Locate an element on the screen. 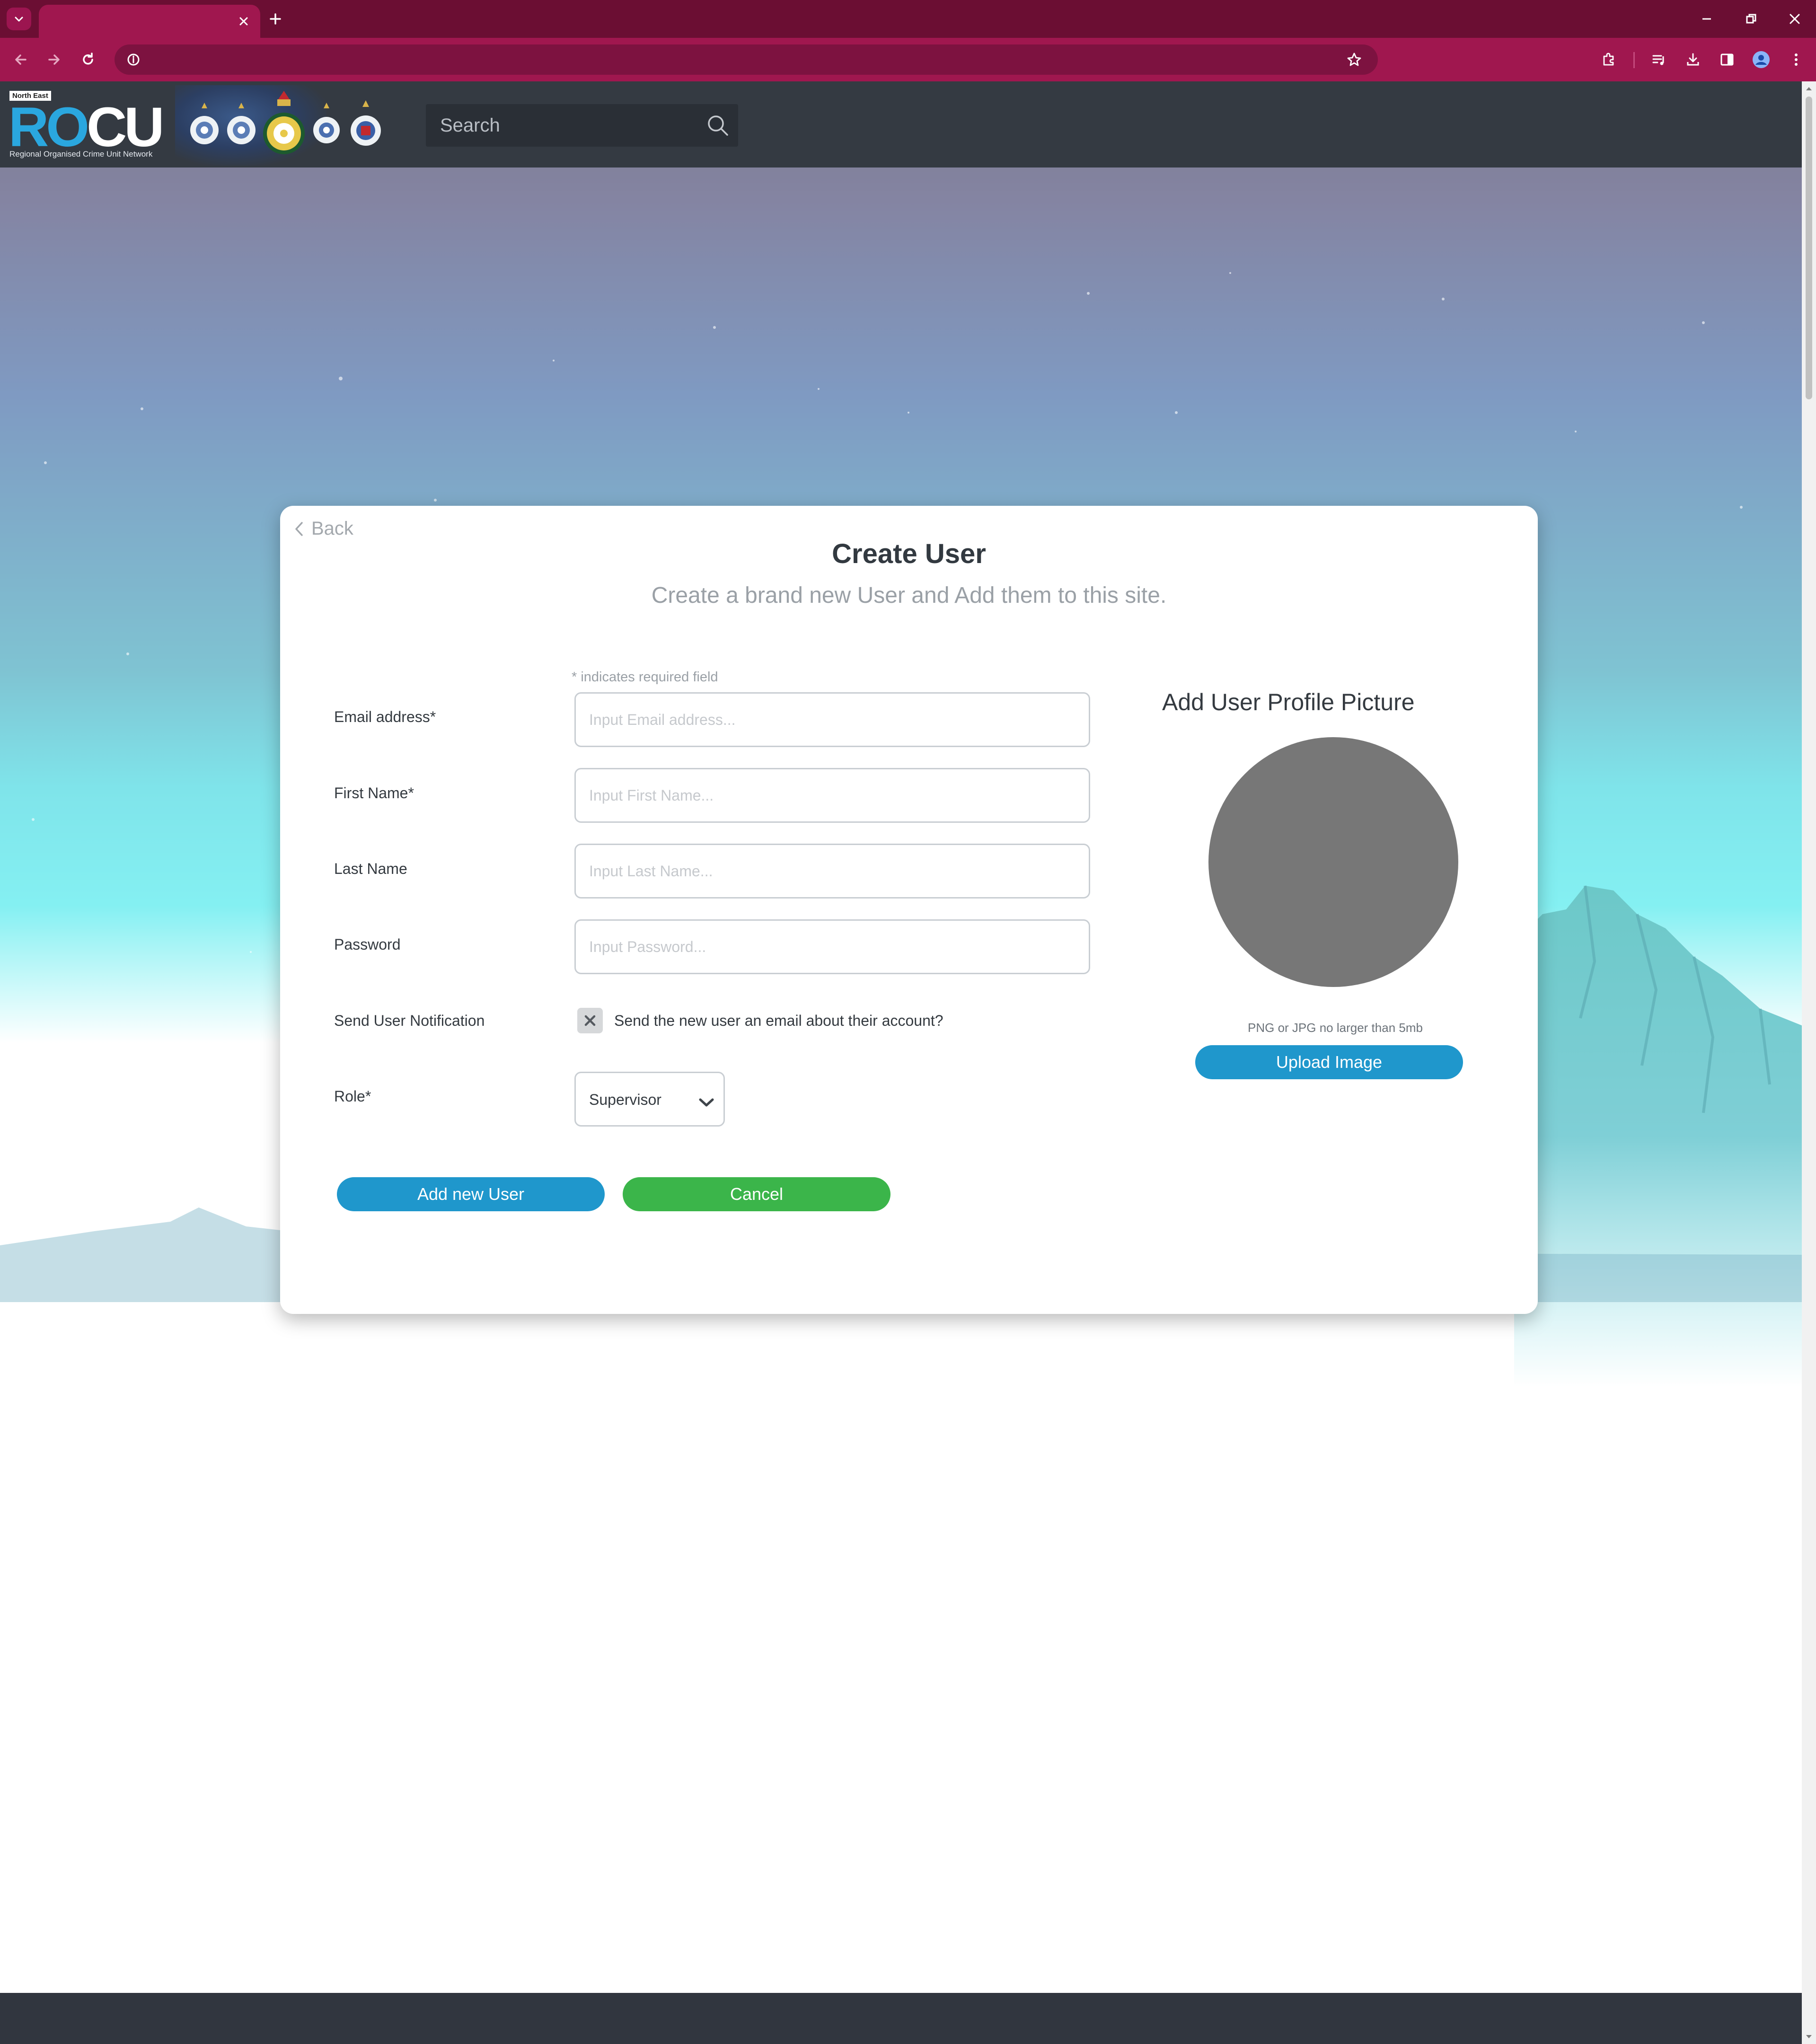 Image resolution: width=1816 pixels, height=2044 pixels. page-title: Create User is located at coordinates (909, 553).